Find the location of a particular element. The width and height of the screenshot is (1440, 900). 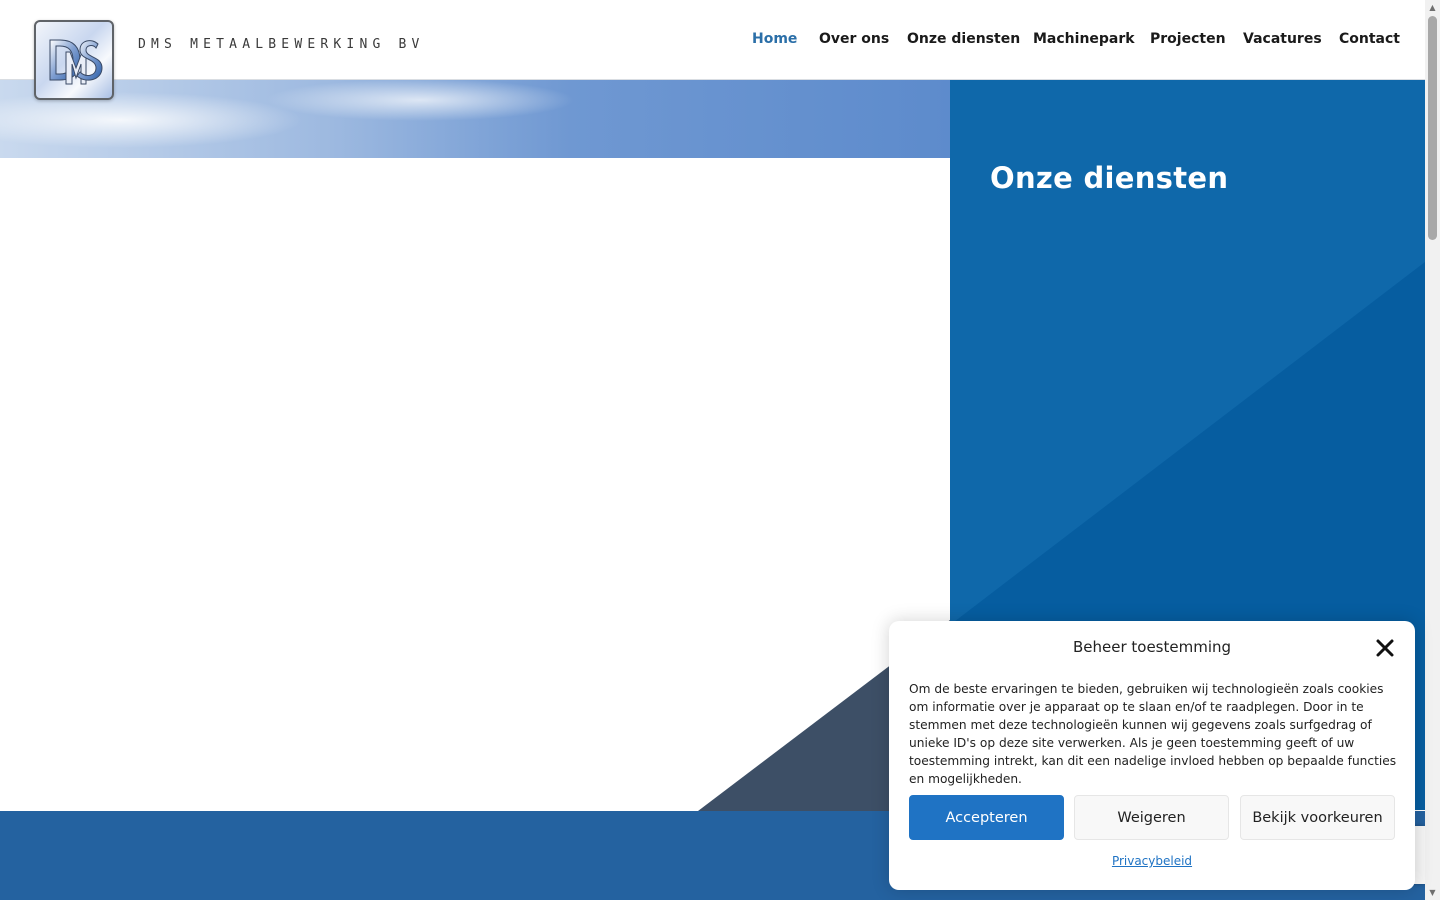

cookie-title: Beheer toestemming is located at coordinates (1152, 647).